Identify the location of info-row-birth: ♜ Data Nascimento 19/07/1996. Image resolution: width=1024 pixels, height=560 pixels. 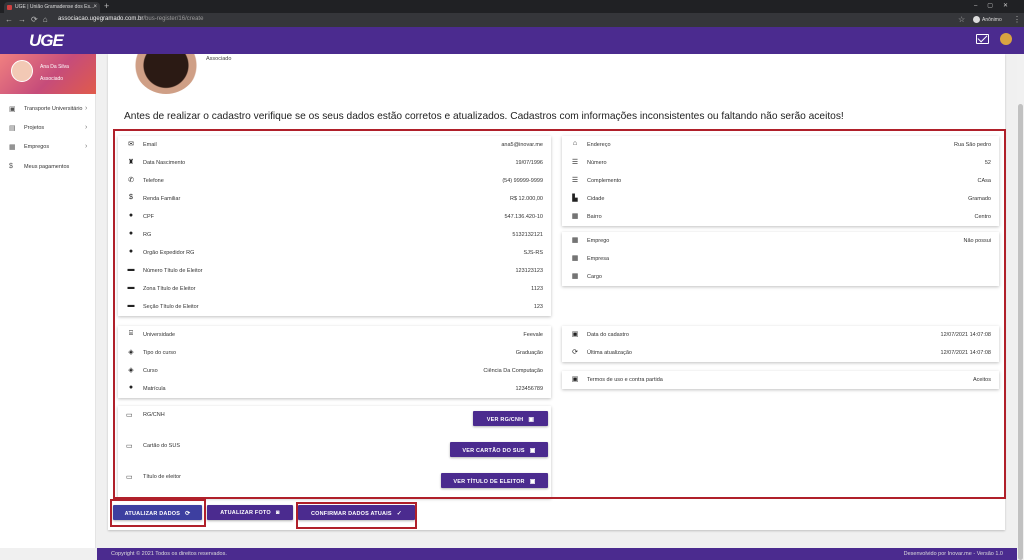
(334, 163).